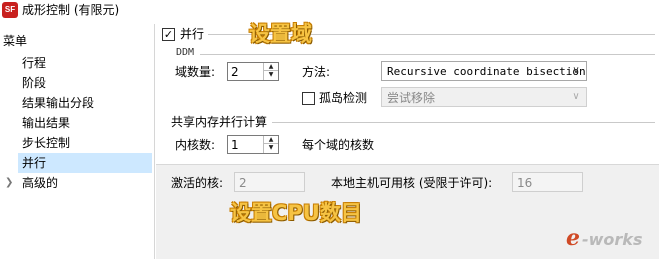 The height and width of the screenshot is (259, 659). What do you see at coordinates (235, 145) in the screenshot?
I see `cores-value: 1` at bounding box center [235, 145].